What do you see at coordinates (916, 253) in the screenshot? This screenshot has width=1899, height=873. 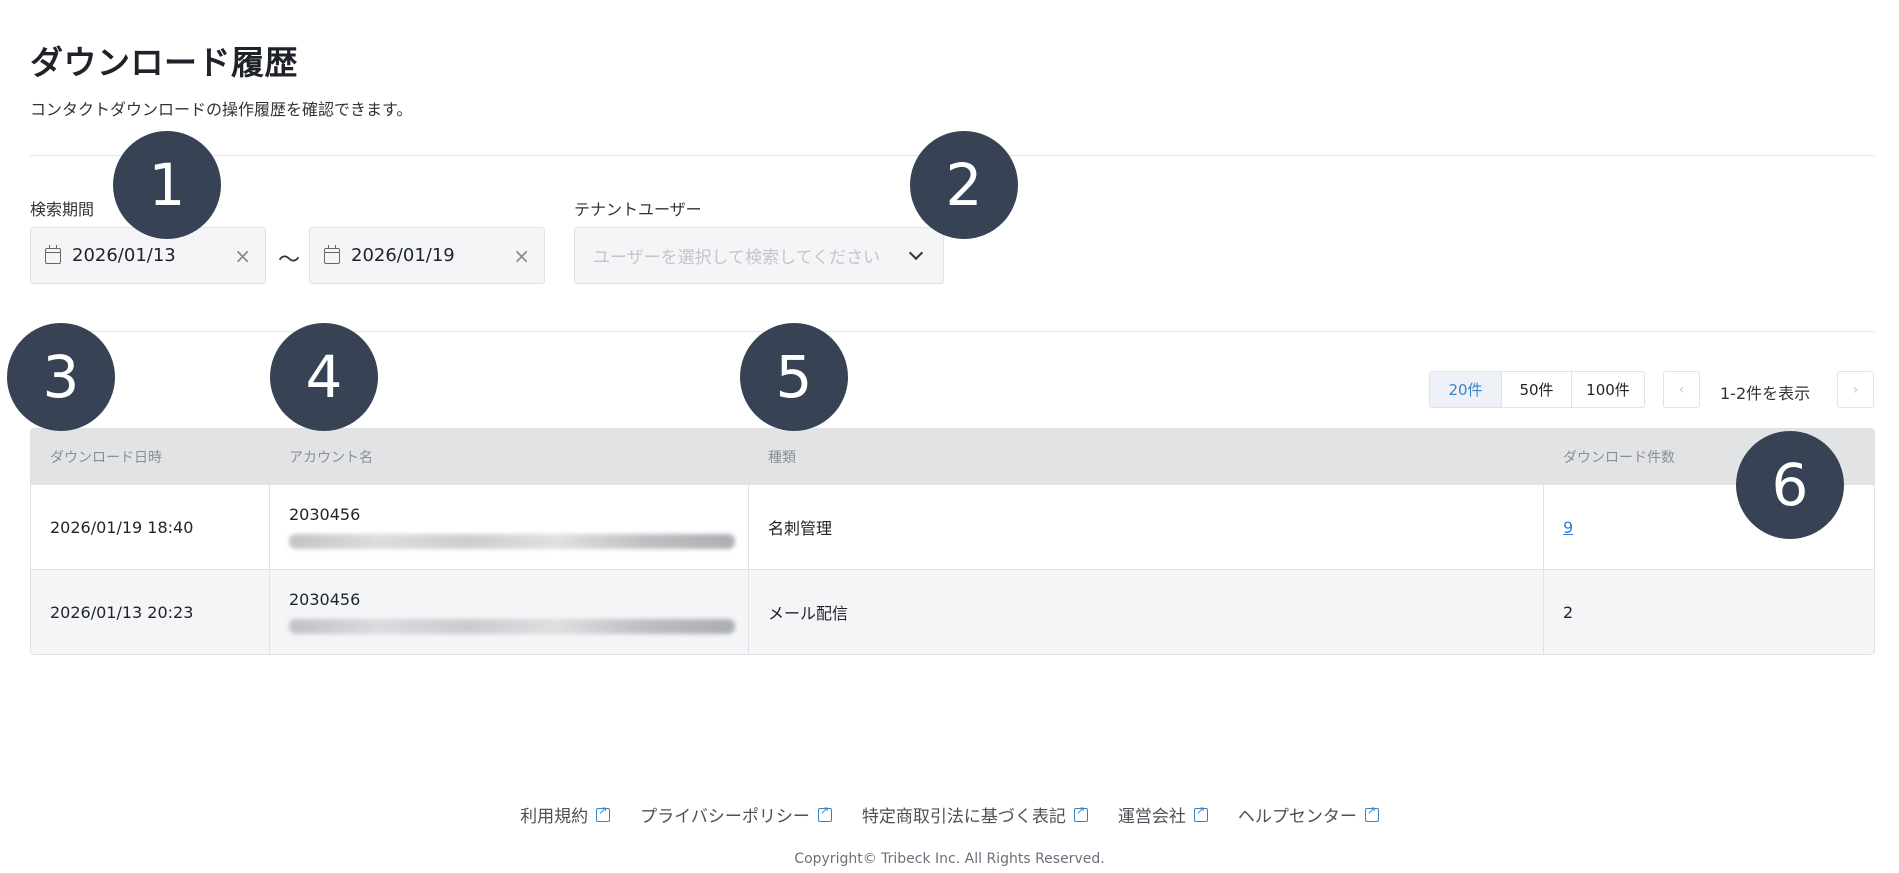 I see `chevron-down-icon` at bounding box center [916, 253].